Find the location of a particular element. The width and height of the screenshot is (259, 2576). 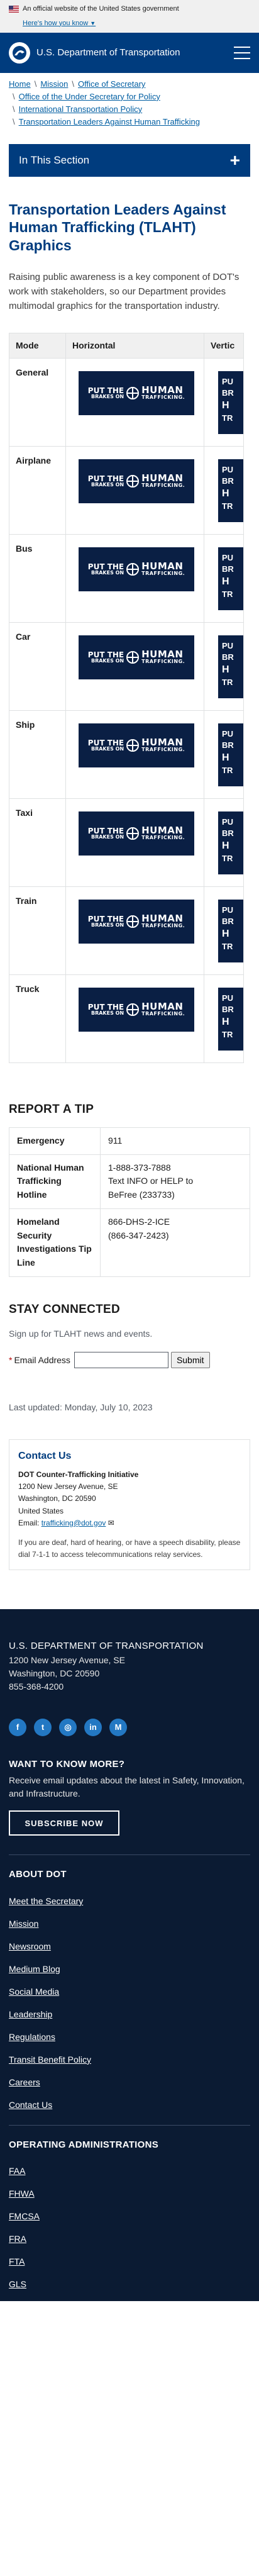

in-this-section-toggle: In This Section + is located at coordinates (129, 160).